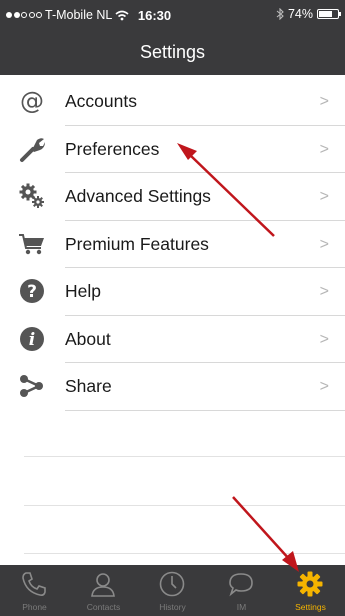 The width and height of the screenshot is (345, 616). I want to click on chat-bubble-icon, so click(241, 585).